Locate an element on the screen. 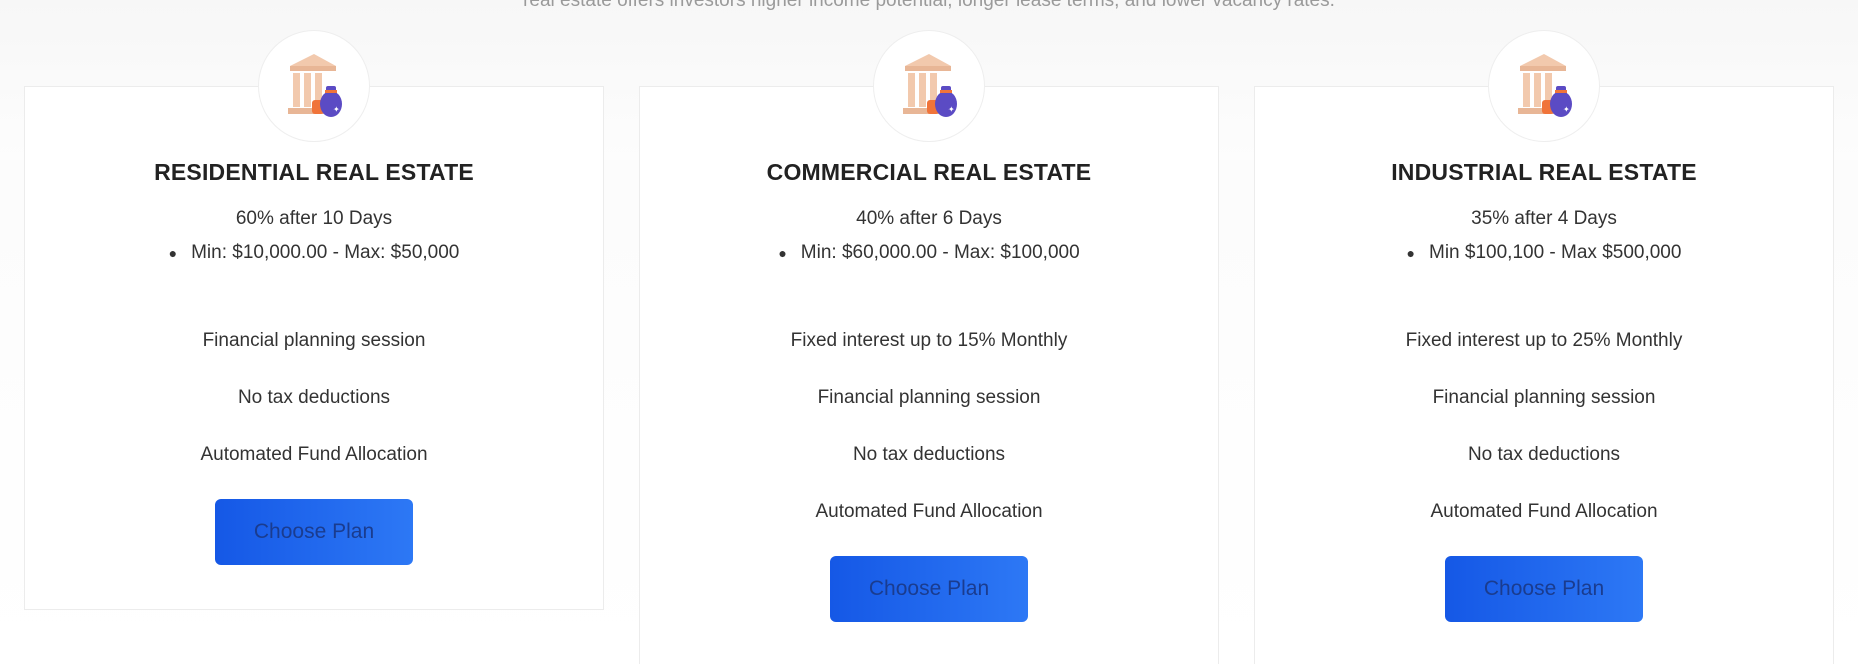 The height and width of the screenshot is (664, 1858). plan-range-text: Min: $60,000.00 - Max: $100,000 is located at coordinates (940, 252).